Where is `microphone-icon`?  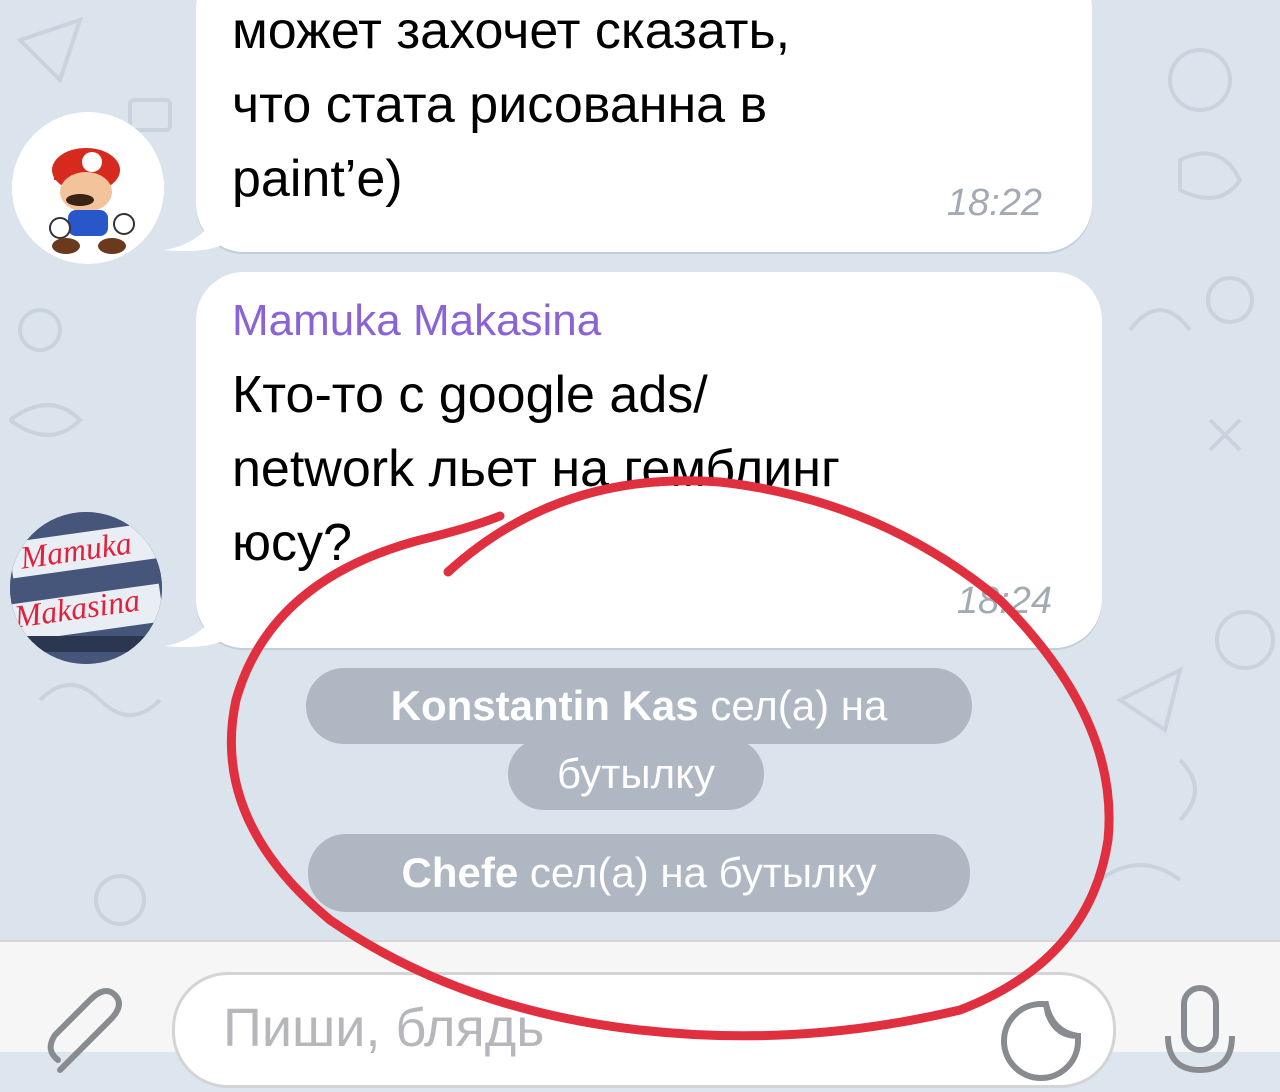
microphone-icon is located at coordinates (1200, 1037).